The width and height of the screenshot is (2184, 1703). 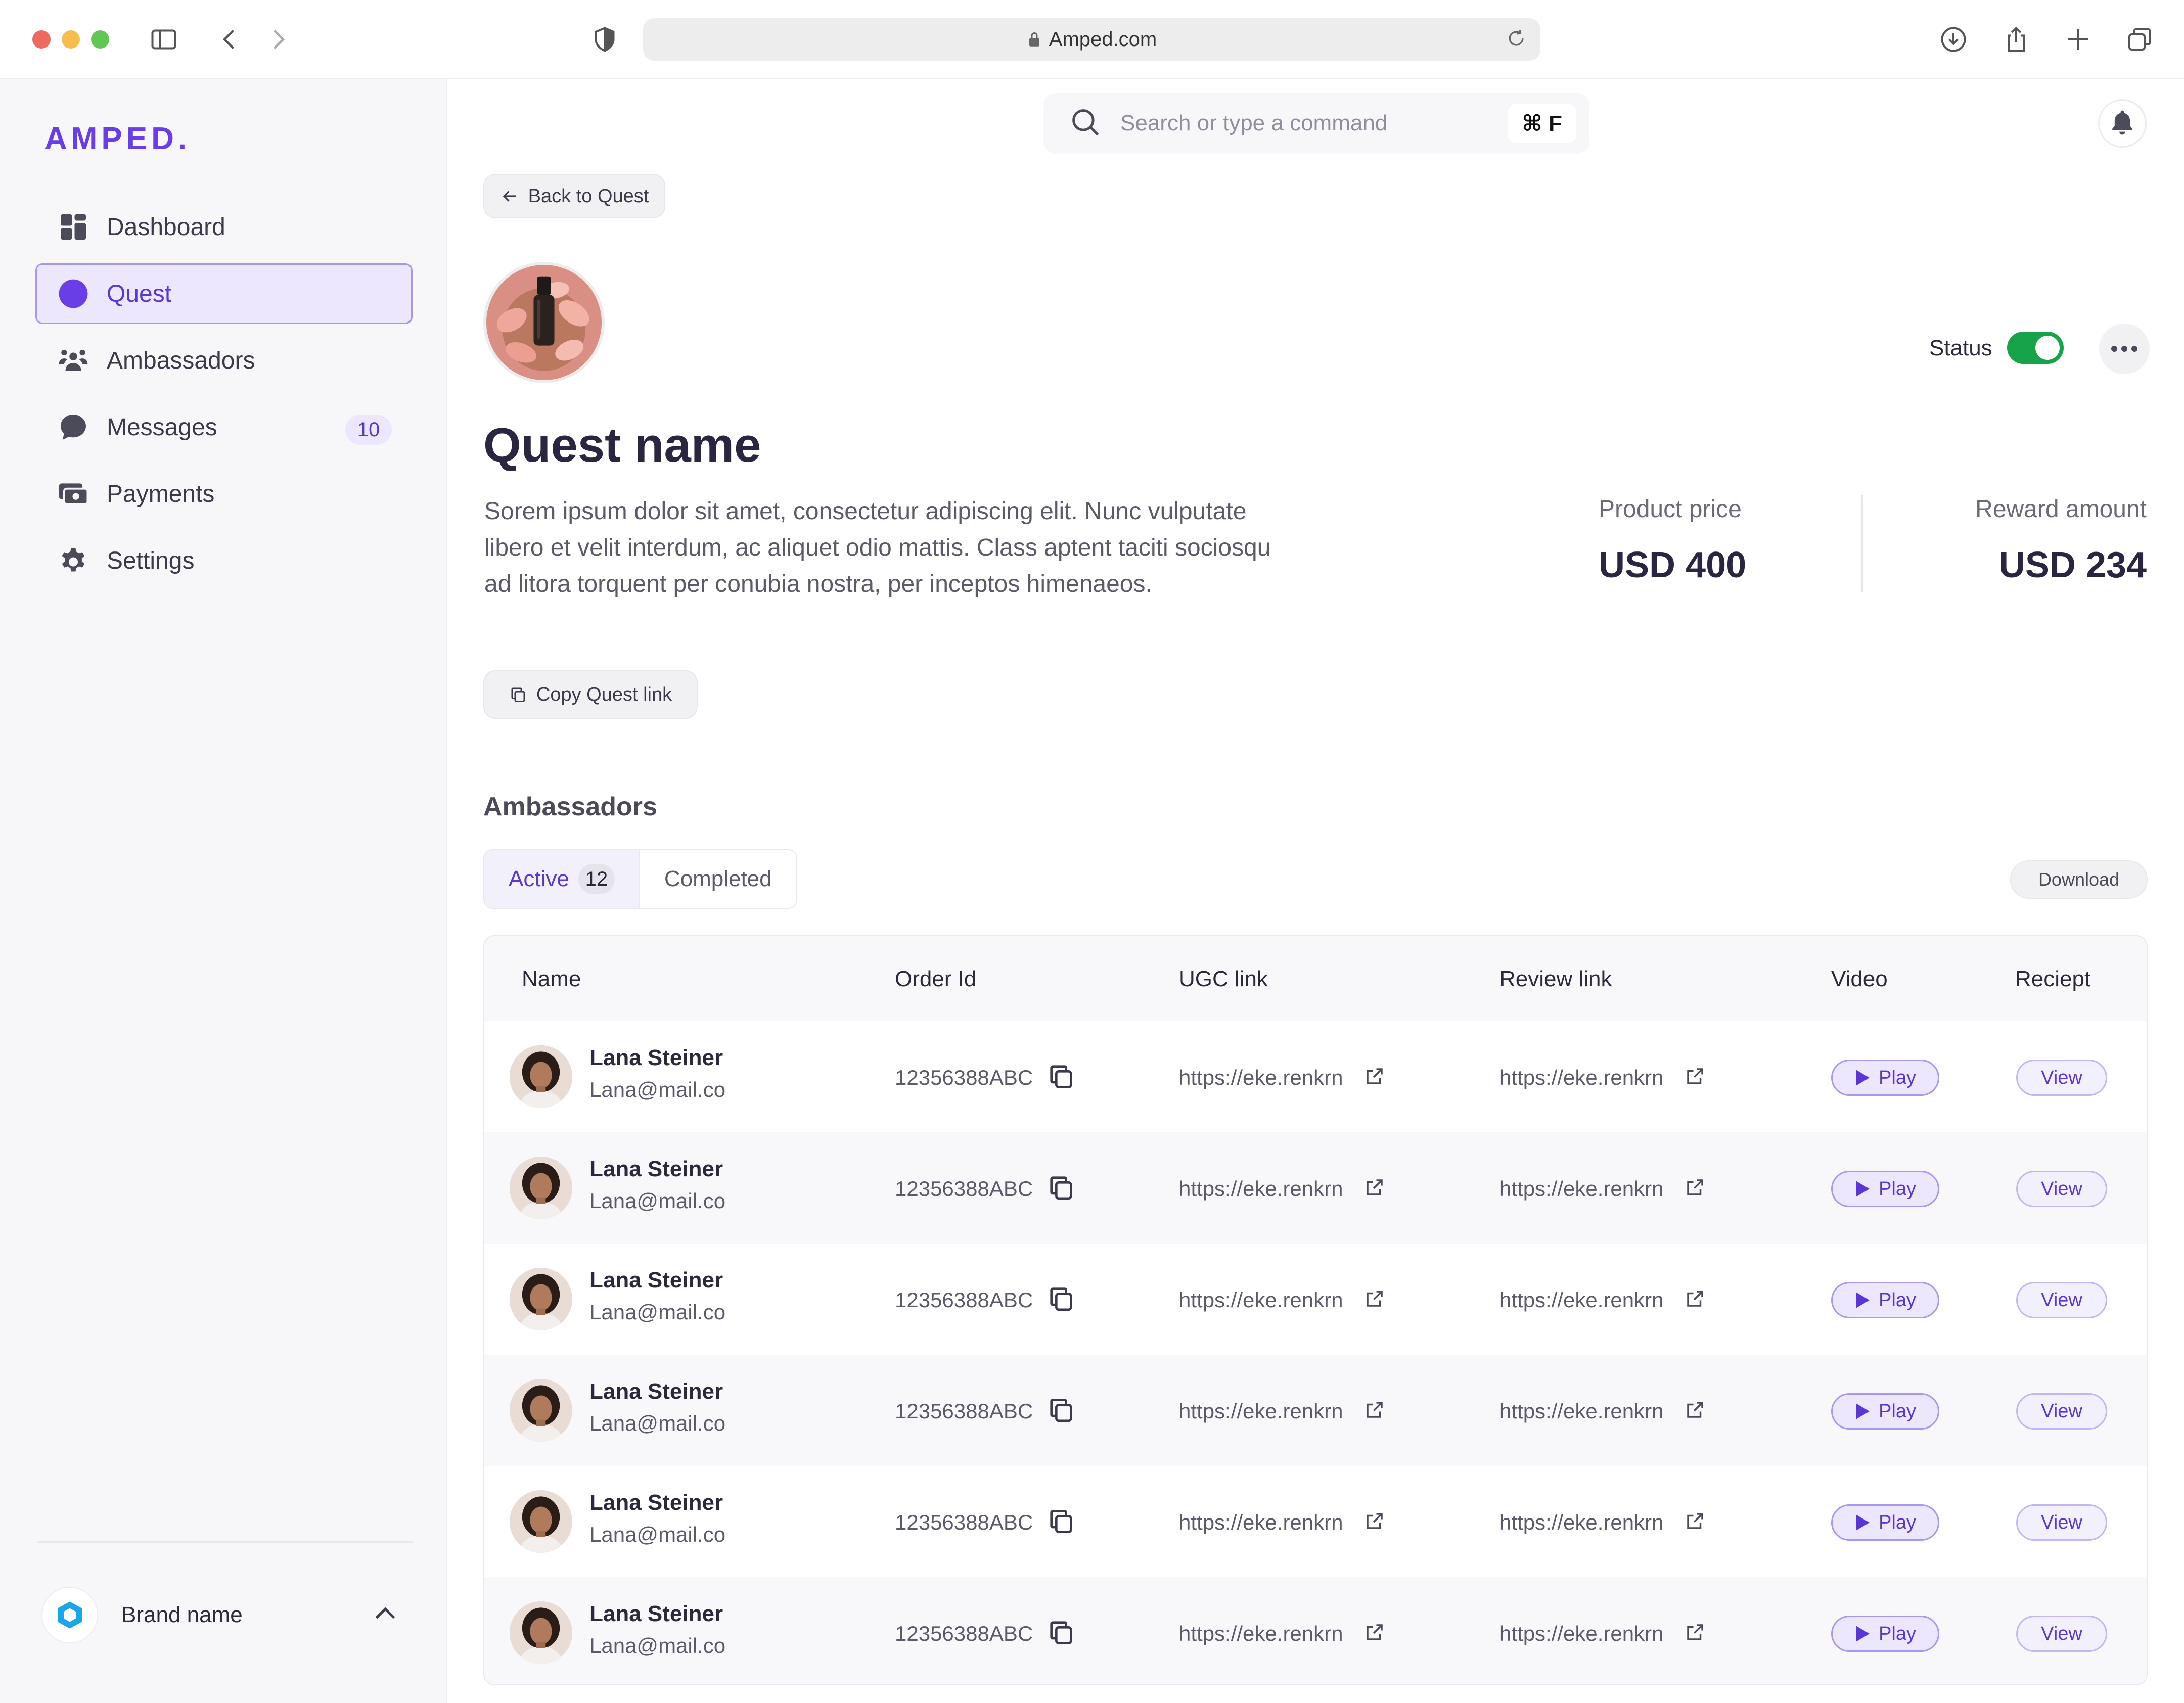 I want to click on share-icon, so click(x=2016, y=39).